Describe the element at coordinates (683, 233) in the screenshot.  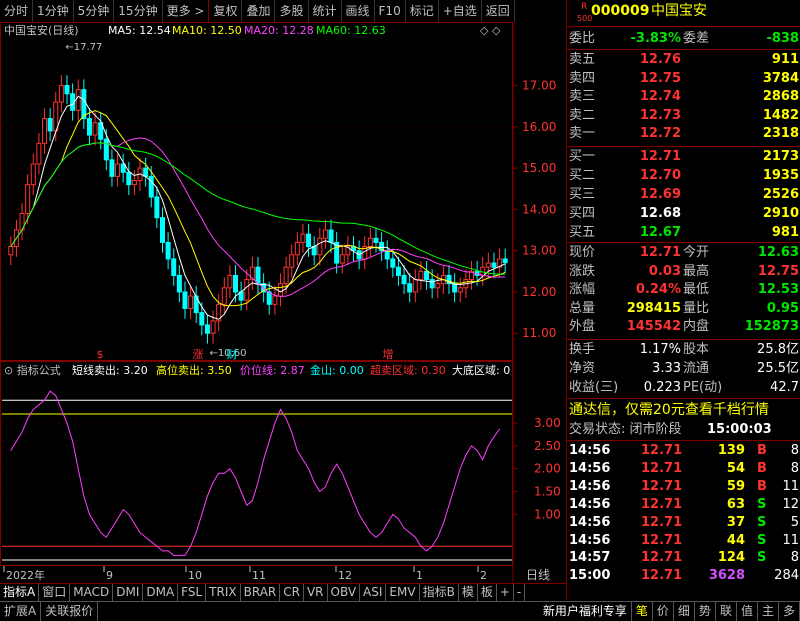
I see `buy-row: 买五 12.67 981` at that location.